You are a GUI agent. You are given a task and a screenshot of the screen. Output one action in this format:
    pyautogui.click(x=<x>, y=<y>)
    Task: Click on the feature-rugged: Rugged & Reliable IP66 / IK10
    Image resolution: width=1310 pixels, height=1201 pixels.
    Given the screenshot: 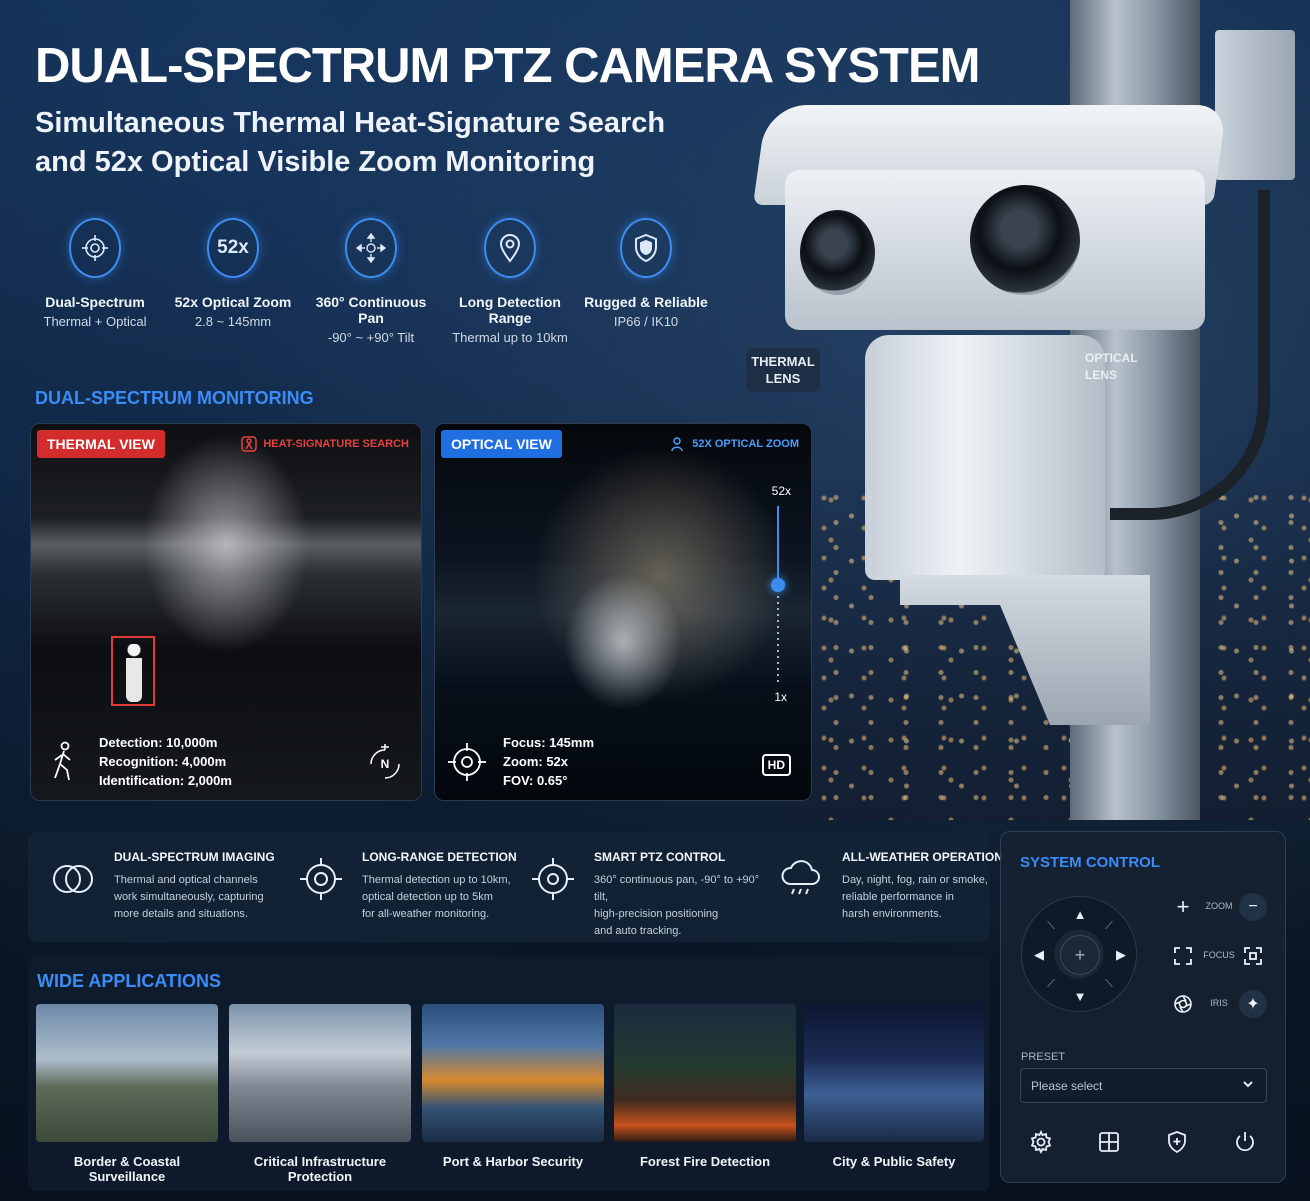 What is the action you would take?
    pyautogui.click(x=646, y=273)
    